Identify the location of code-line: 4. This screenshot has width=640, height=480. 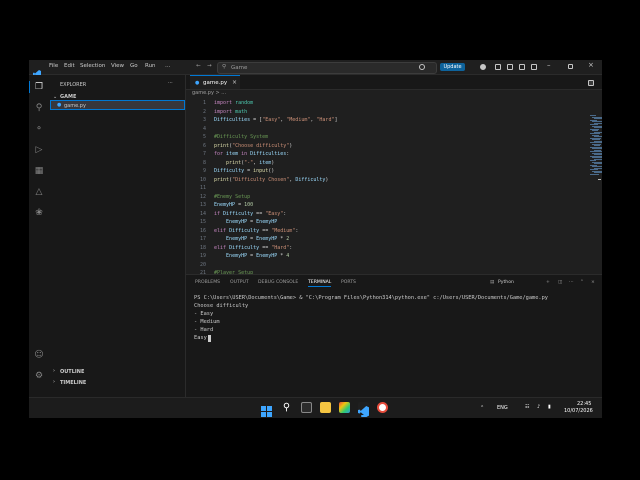
(376, 129).